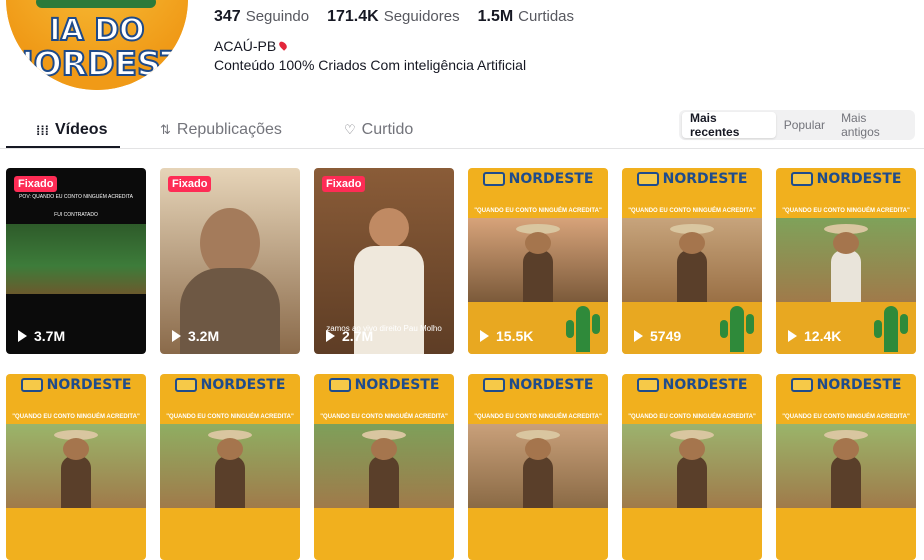 Image resolution: width=924 pixels, height=560 pixels. Describe the element at coordinates (657, 336) in the screenshot. I see `view-count: 5749` at that location.